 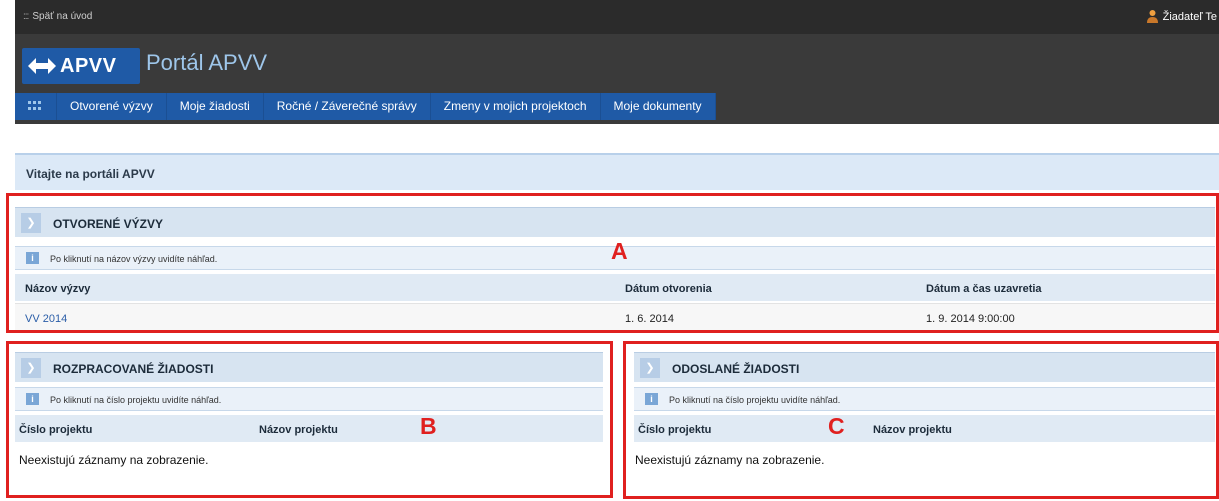 I want to click on back-label: Späť na úvod, so click(x=62, y=16).